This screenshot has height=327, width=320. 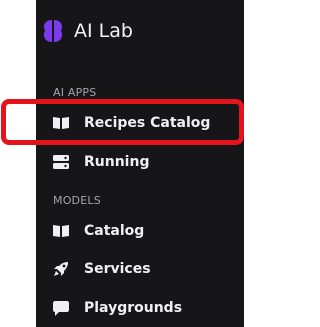 What do you see at coordinates (133, 308) in the screenshot?
I see `nav-item-label: Playgrounds` at bounding box center [133, 308].